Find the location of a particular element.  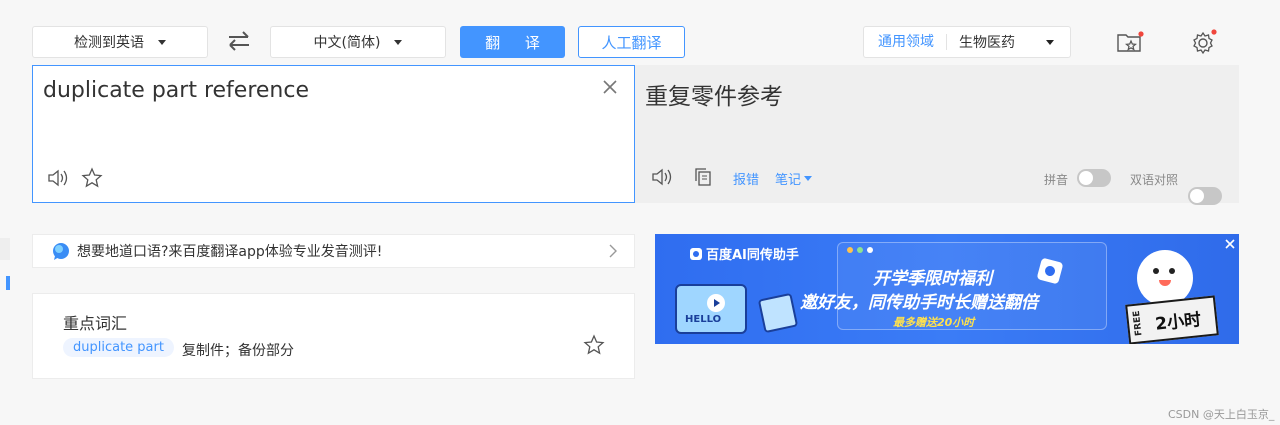

side-tab is located at coordinates (5, 249).